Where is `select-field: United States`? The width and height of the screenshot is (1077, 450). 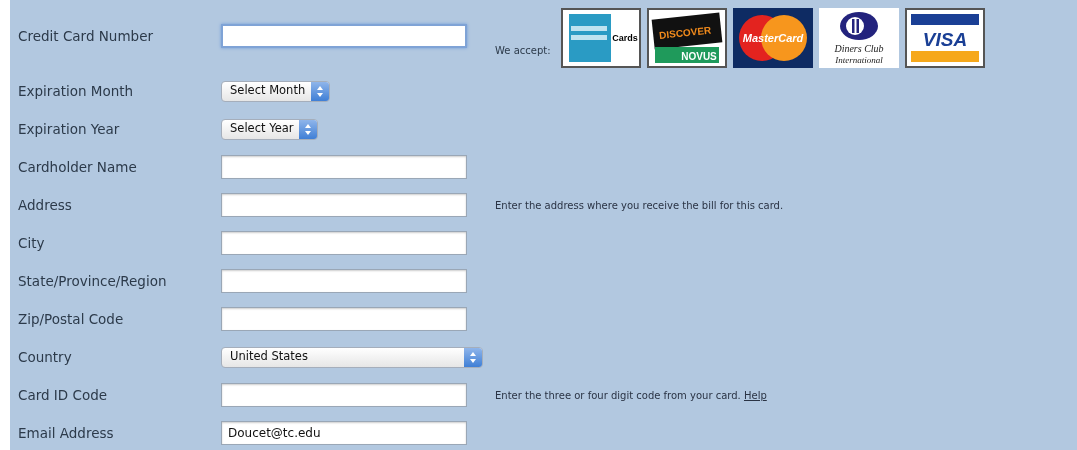
select-field: United States is located at coordinates (352, 357).